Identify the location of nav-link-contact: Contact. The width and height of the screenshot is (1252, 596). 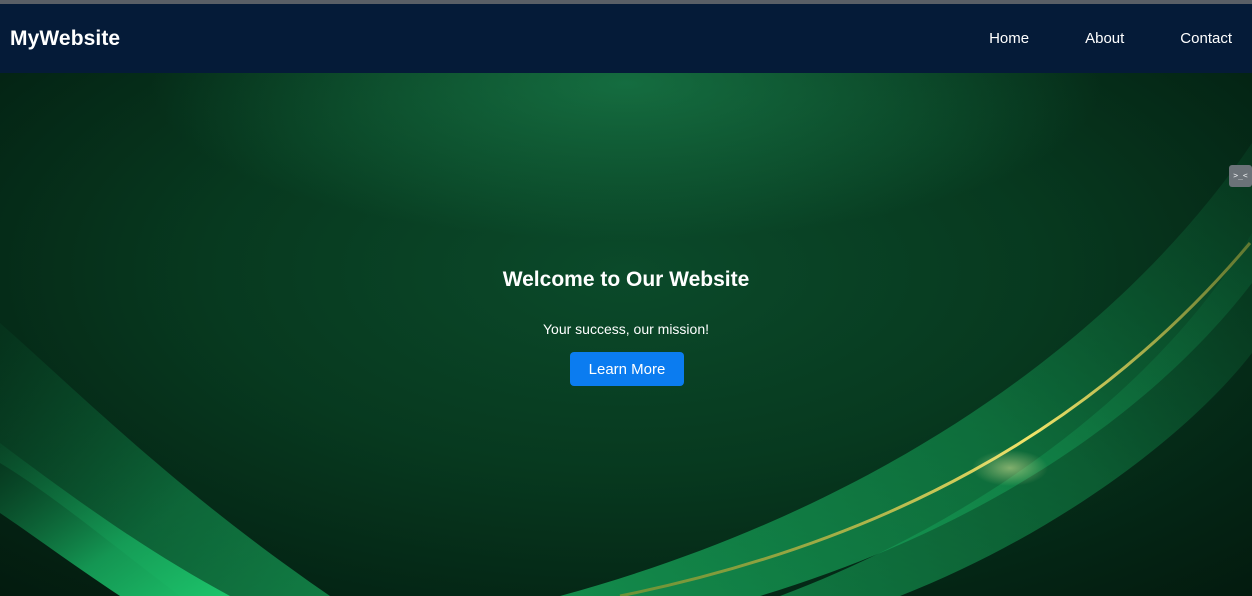
(1206, 38).